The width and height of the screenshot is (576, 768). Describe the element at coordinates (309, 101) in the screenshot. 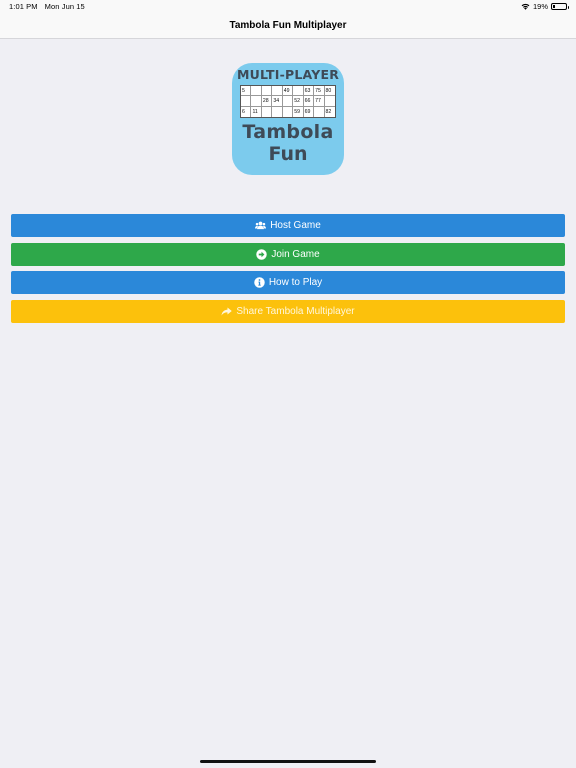

I see `ticket-cell: 66` at that location.